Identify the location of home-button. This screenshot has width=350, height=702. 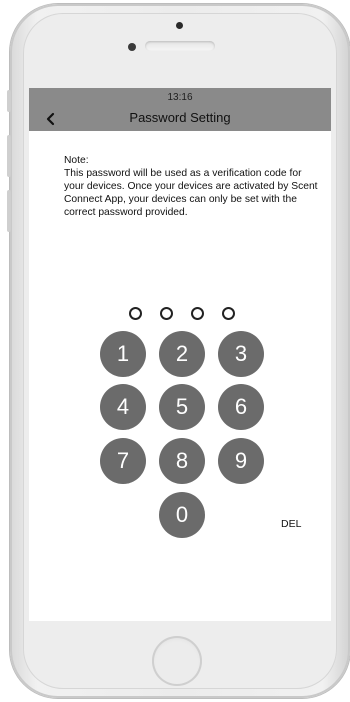
(177, 661).